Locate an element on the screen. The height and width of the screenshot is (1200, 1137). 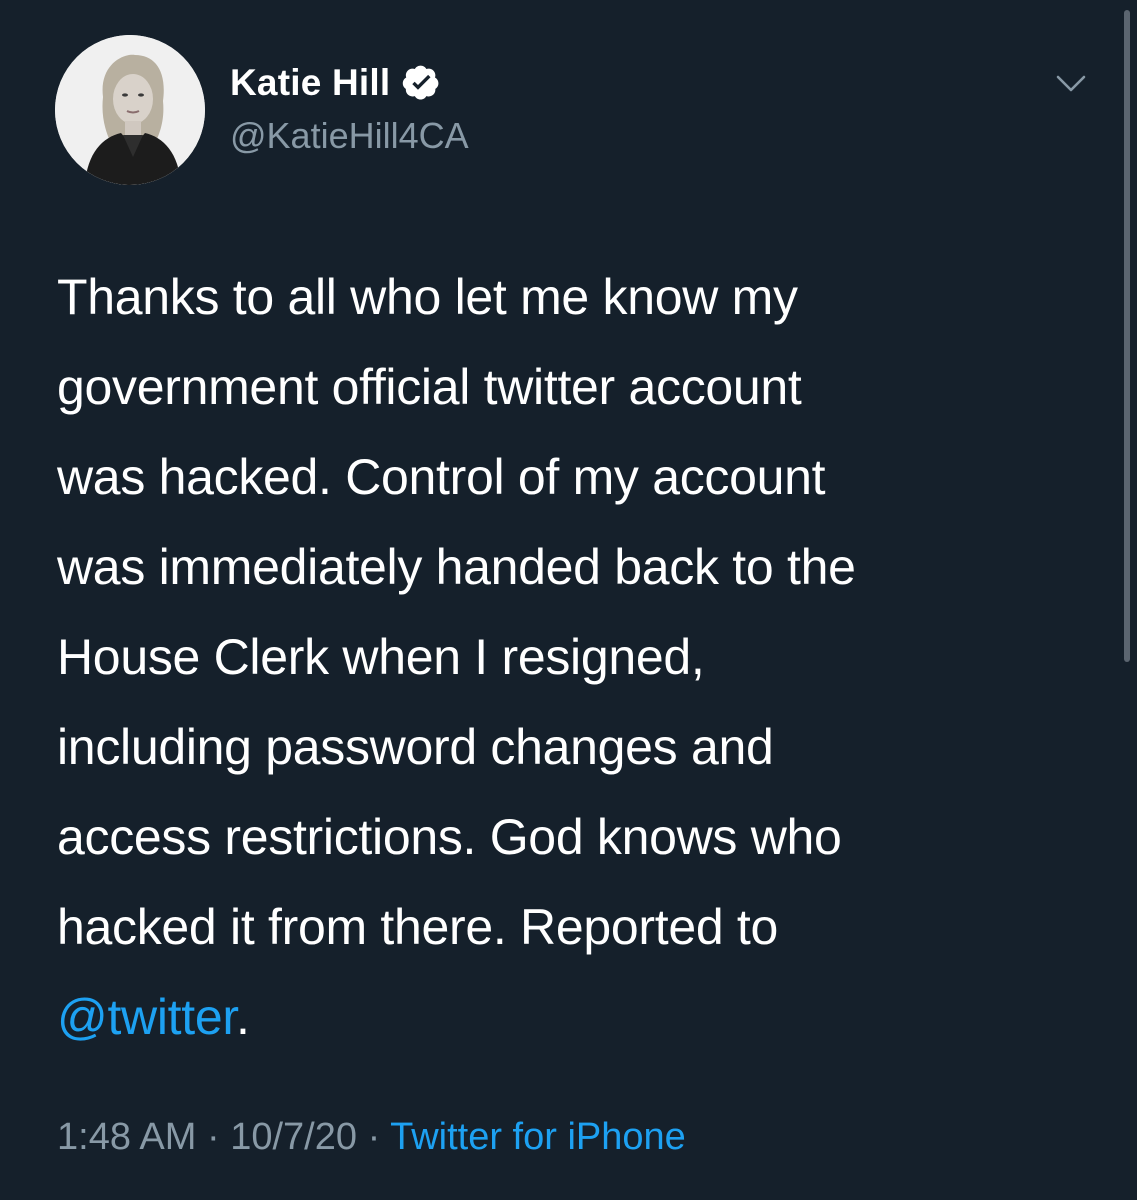
tweet-text-line: including password changes and is located at coordinates (415, 747).